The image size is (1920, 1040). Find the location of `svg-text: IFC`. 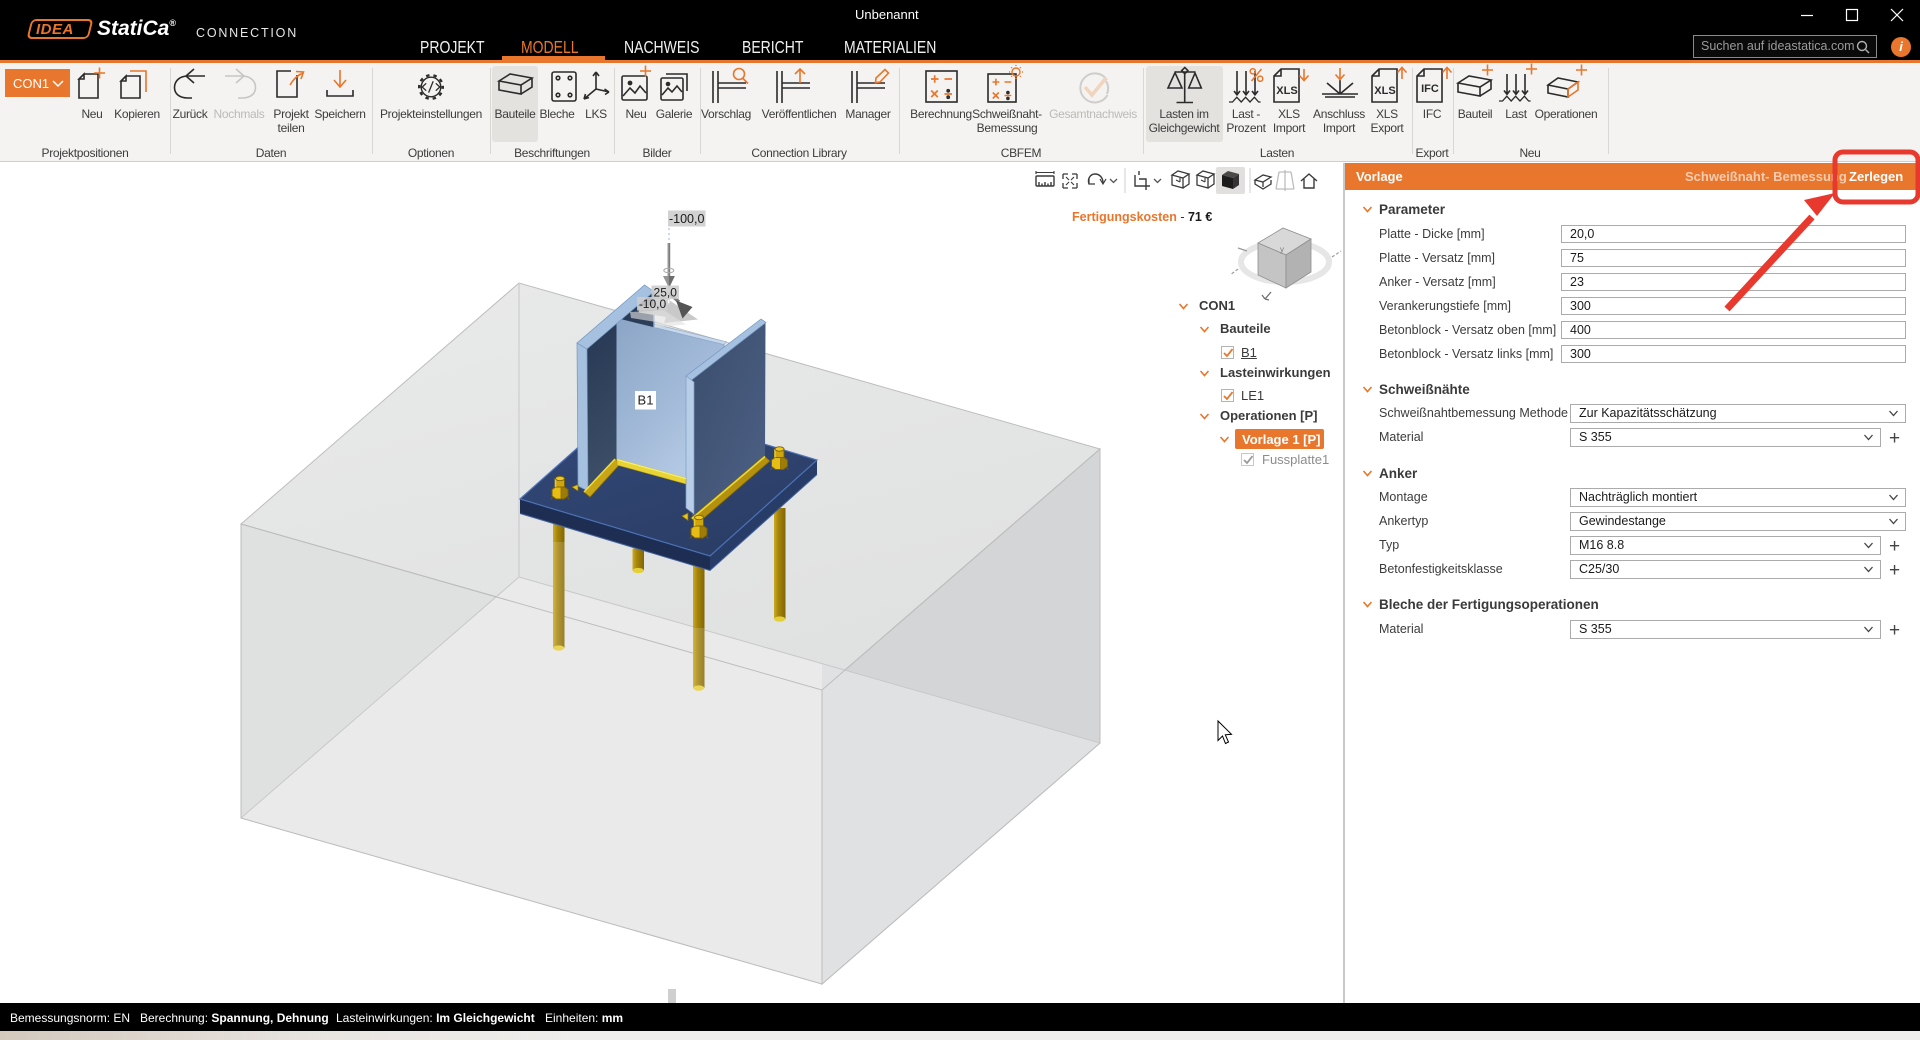

svg-text: IFC is located at coordinates (1430, 89).